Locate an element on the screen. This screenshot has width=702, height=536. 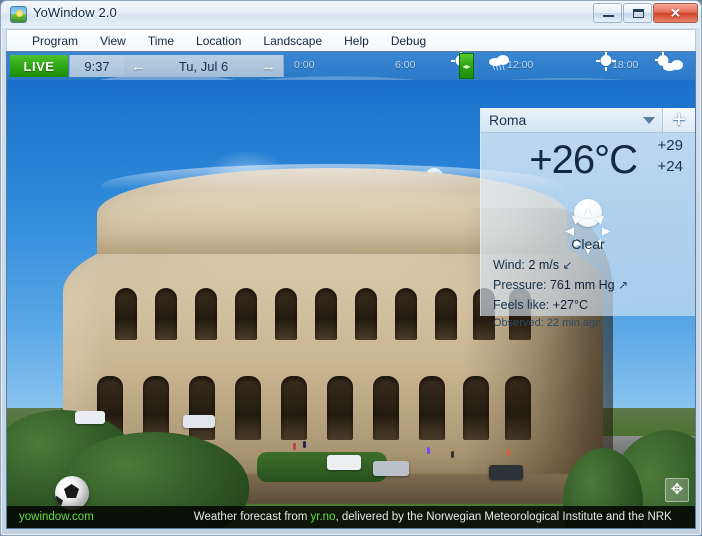
rain-drops-icon: \\\\ is located at coordinates (499, 67).